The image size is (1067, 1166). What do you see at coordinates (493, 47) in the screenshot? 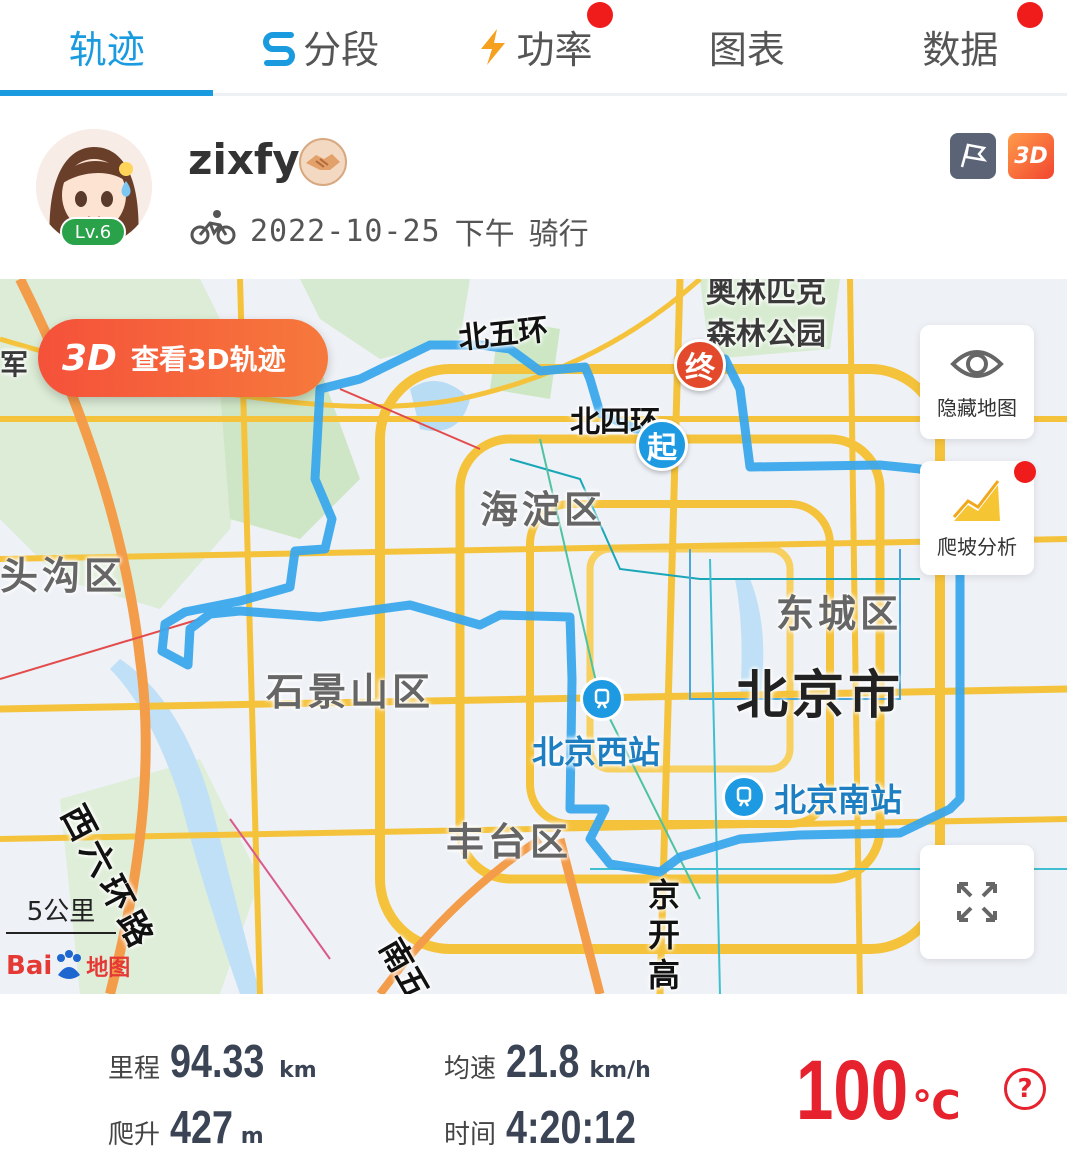
I see `lightning-icon` at bounding box center [493, 47].